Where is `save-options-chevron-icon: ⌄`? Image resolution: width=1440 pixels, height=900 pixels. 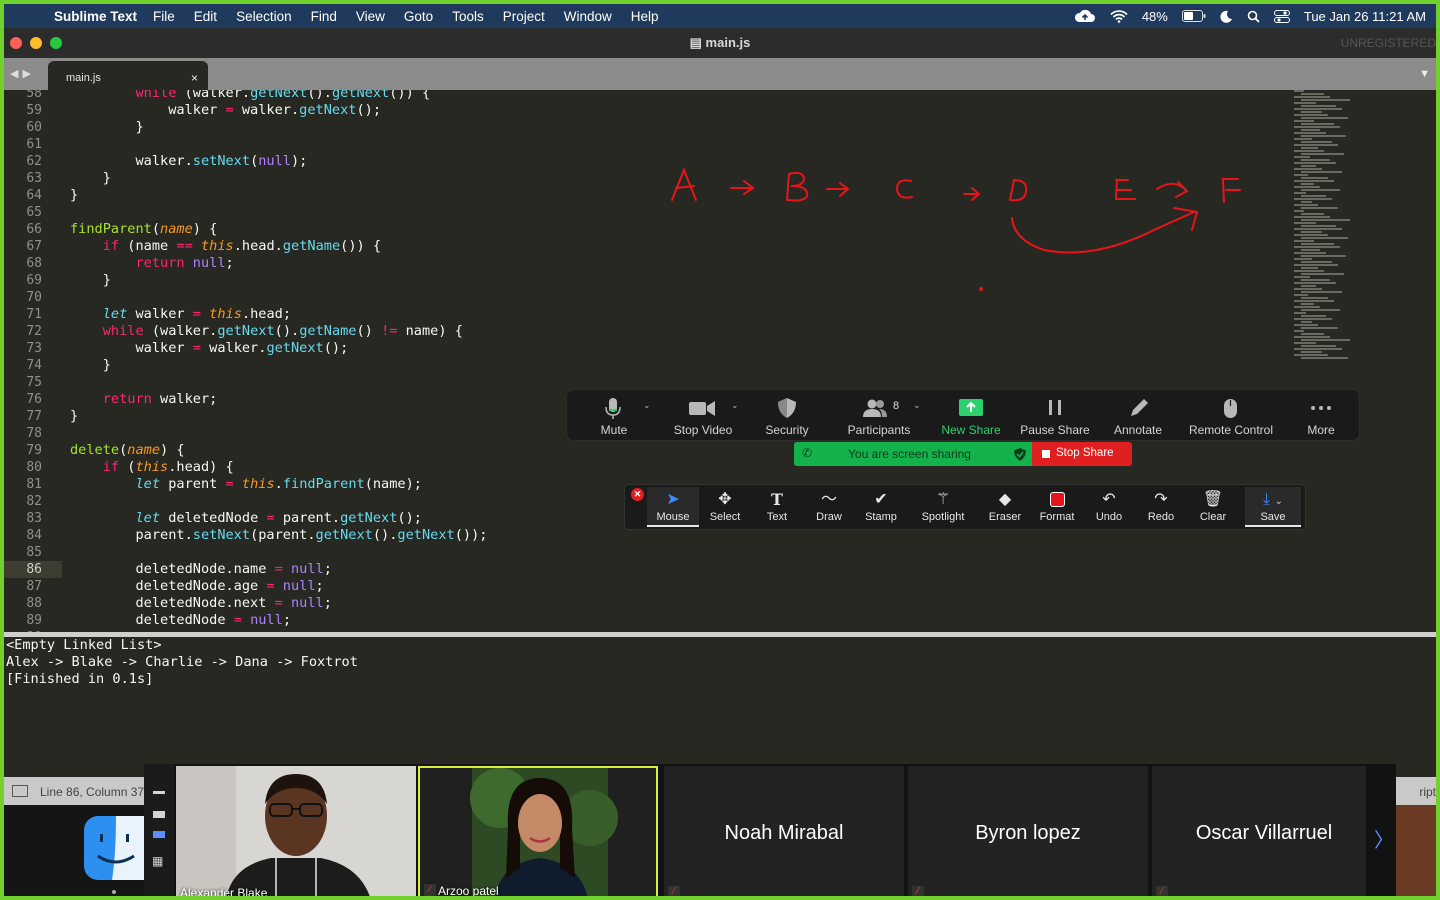
save-options-chevron-icon: ⌄ is located at coordinates (1279, 501).